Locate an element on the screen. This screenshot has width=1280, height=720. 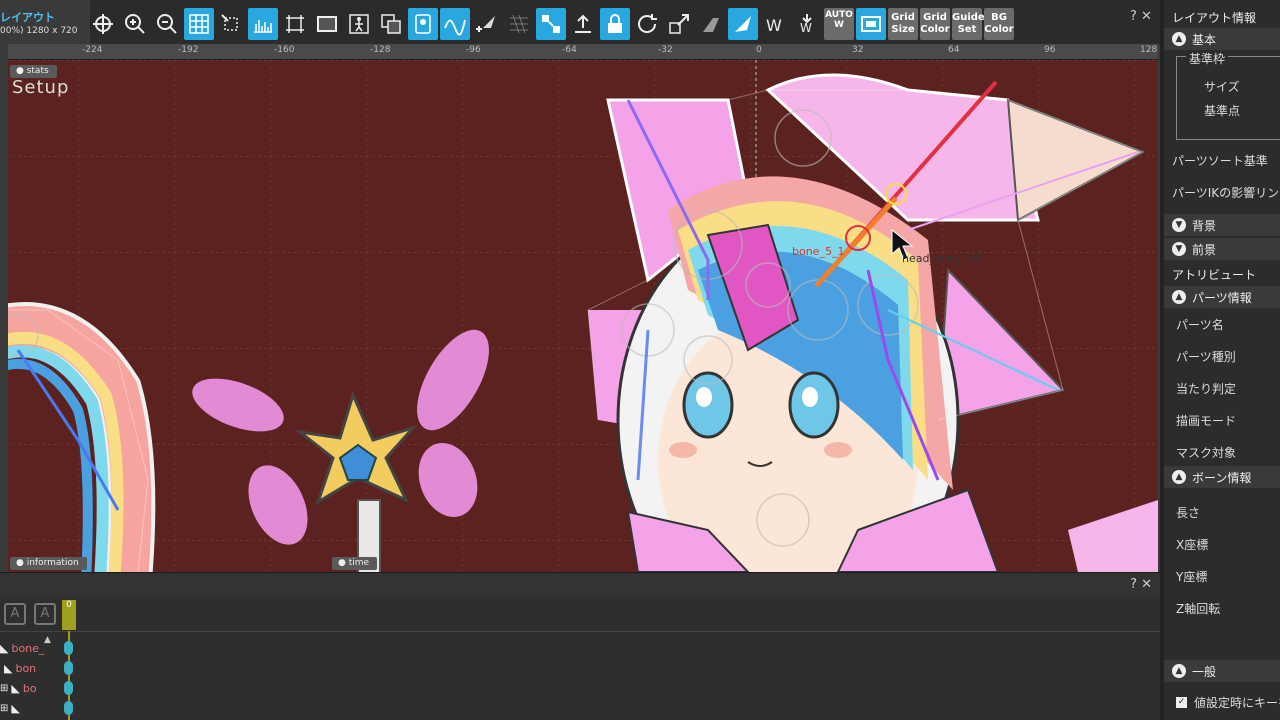
export-icon is located at coordinates (583, 24).